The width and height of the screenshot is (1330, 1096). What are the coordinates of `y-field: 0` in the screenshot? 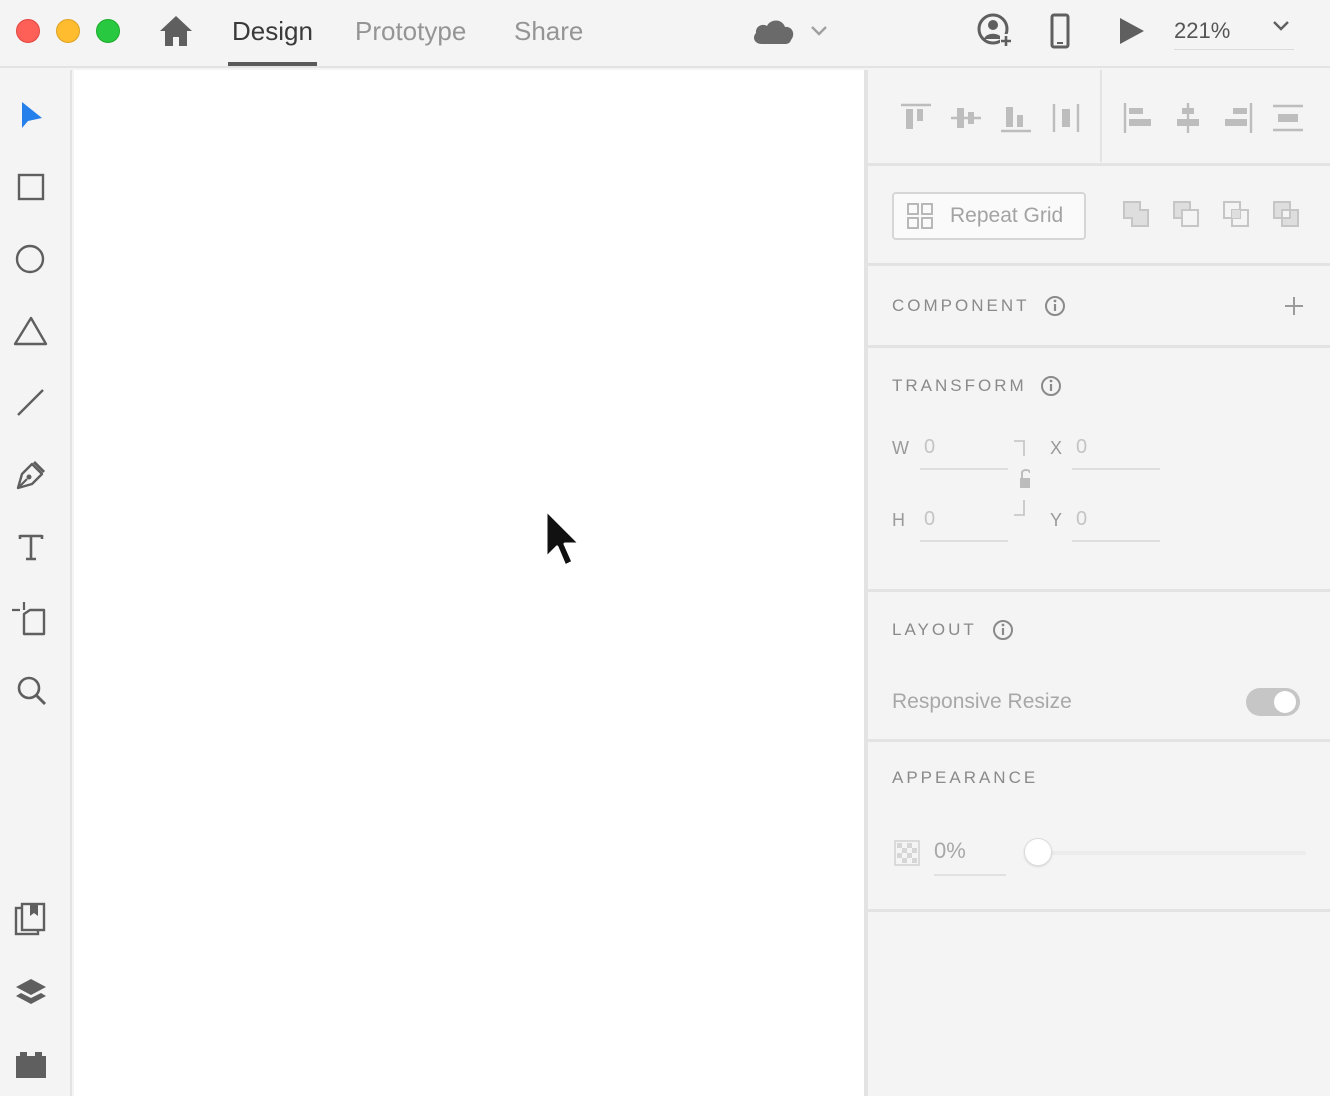 It's located at (1081, 519).